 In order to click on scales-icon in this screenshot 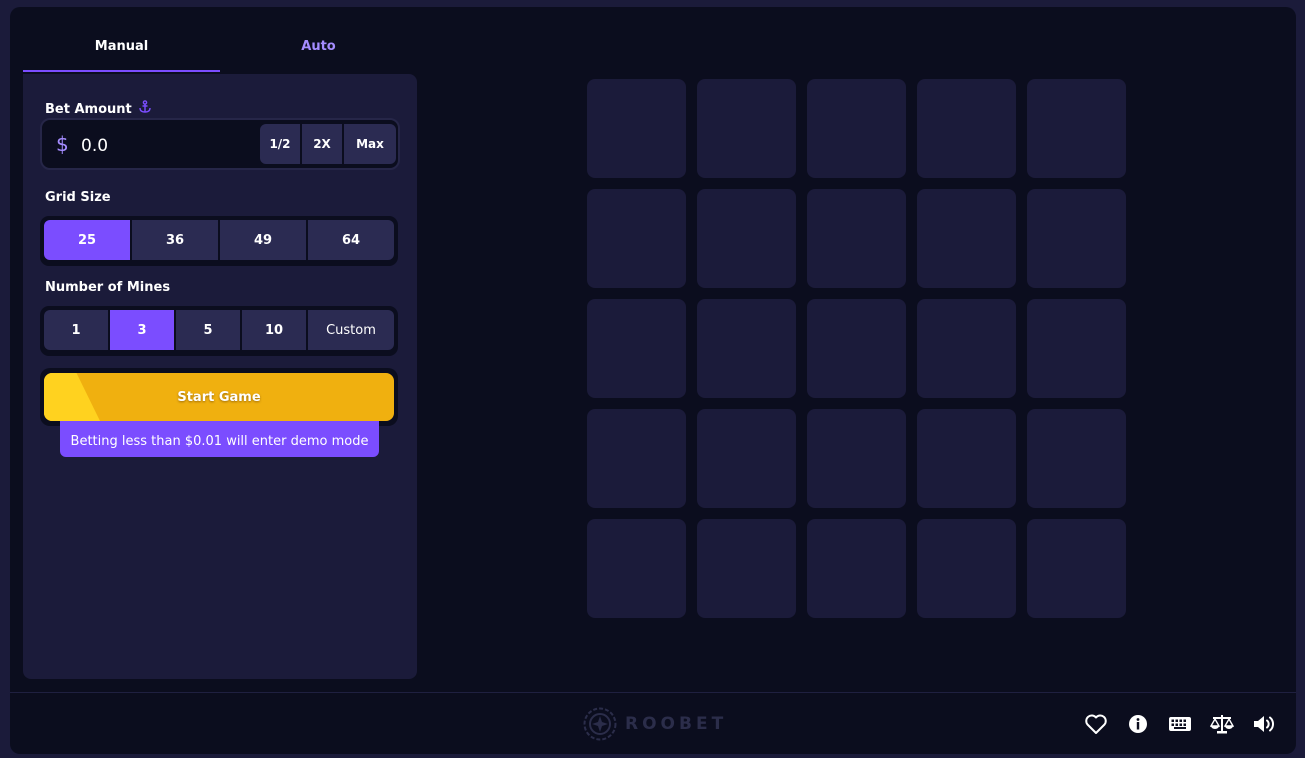, I will do `click(1222, 724)`.